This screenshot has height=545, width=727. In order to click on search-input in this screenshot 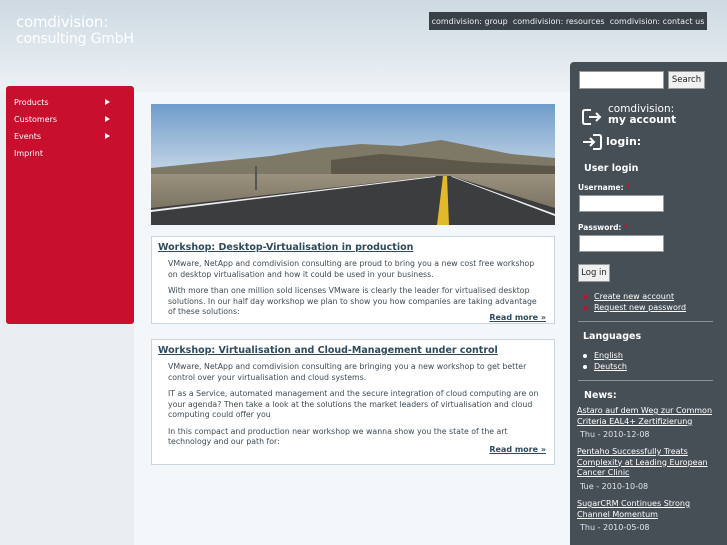, I will do `click(621, 80)`.